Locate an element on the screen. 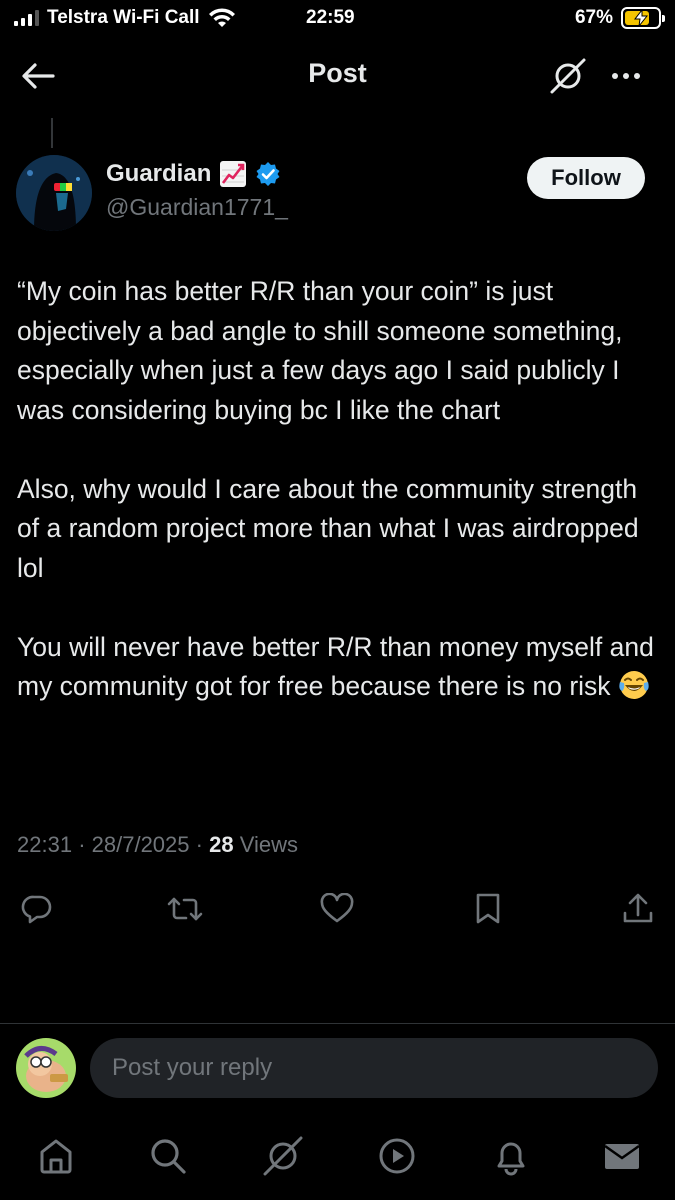  nav-messages is located at coordinates (622, 1156).